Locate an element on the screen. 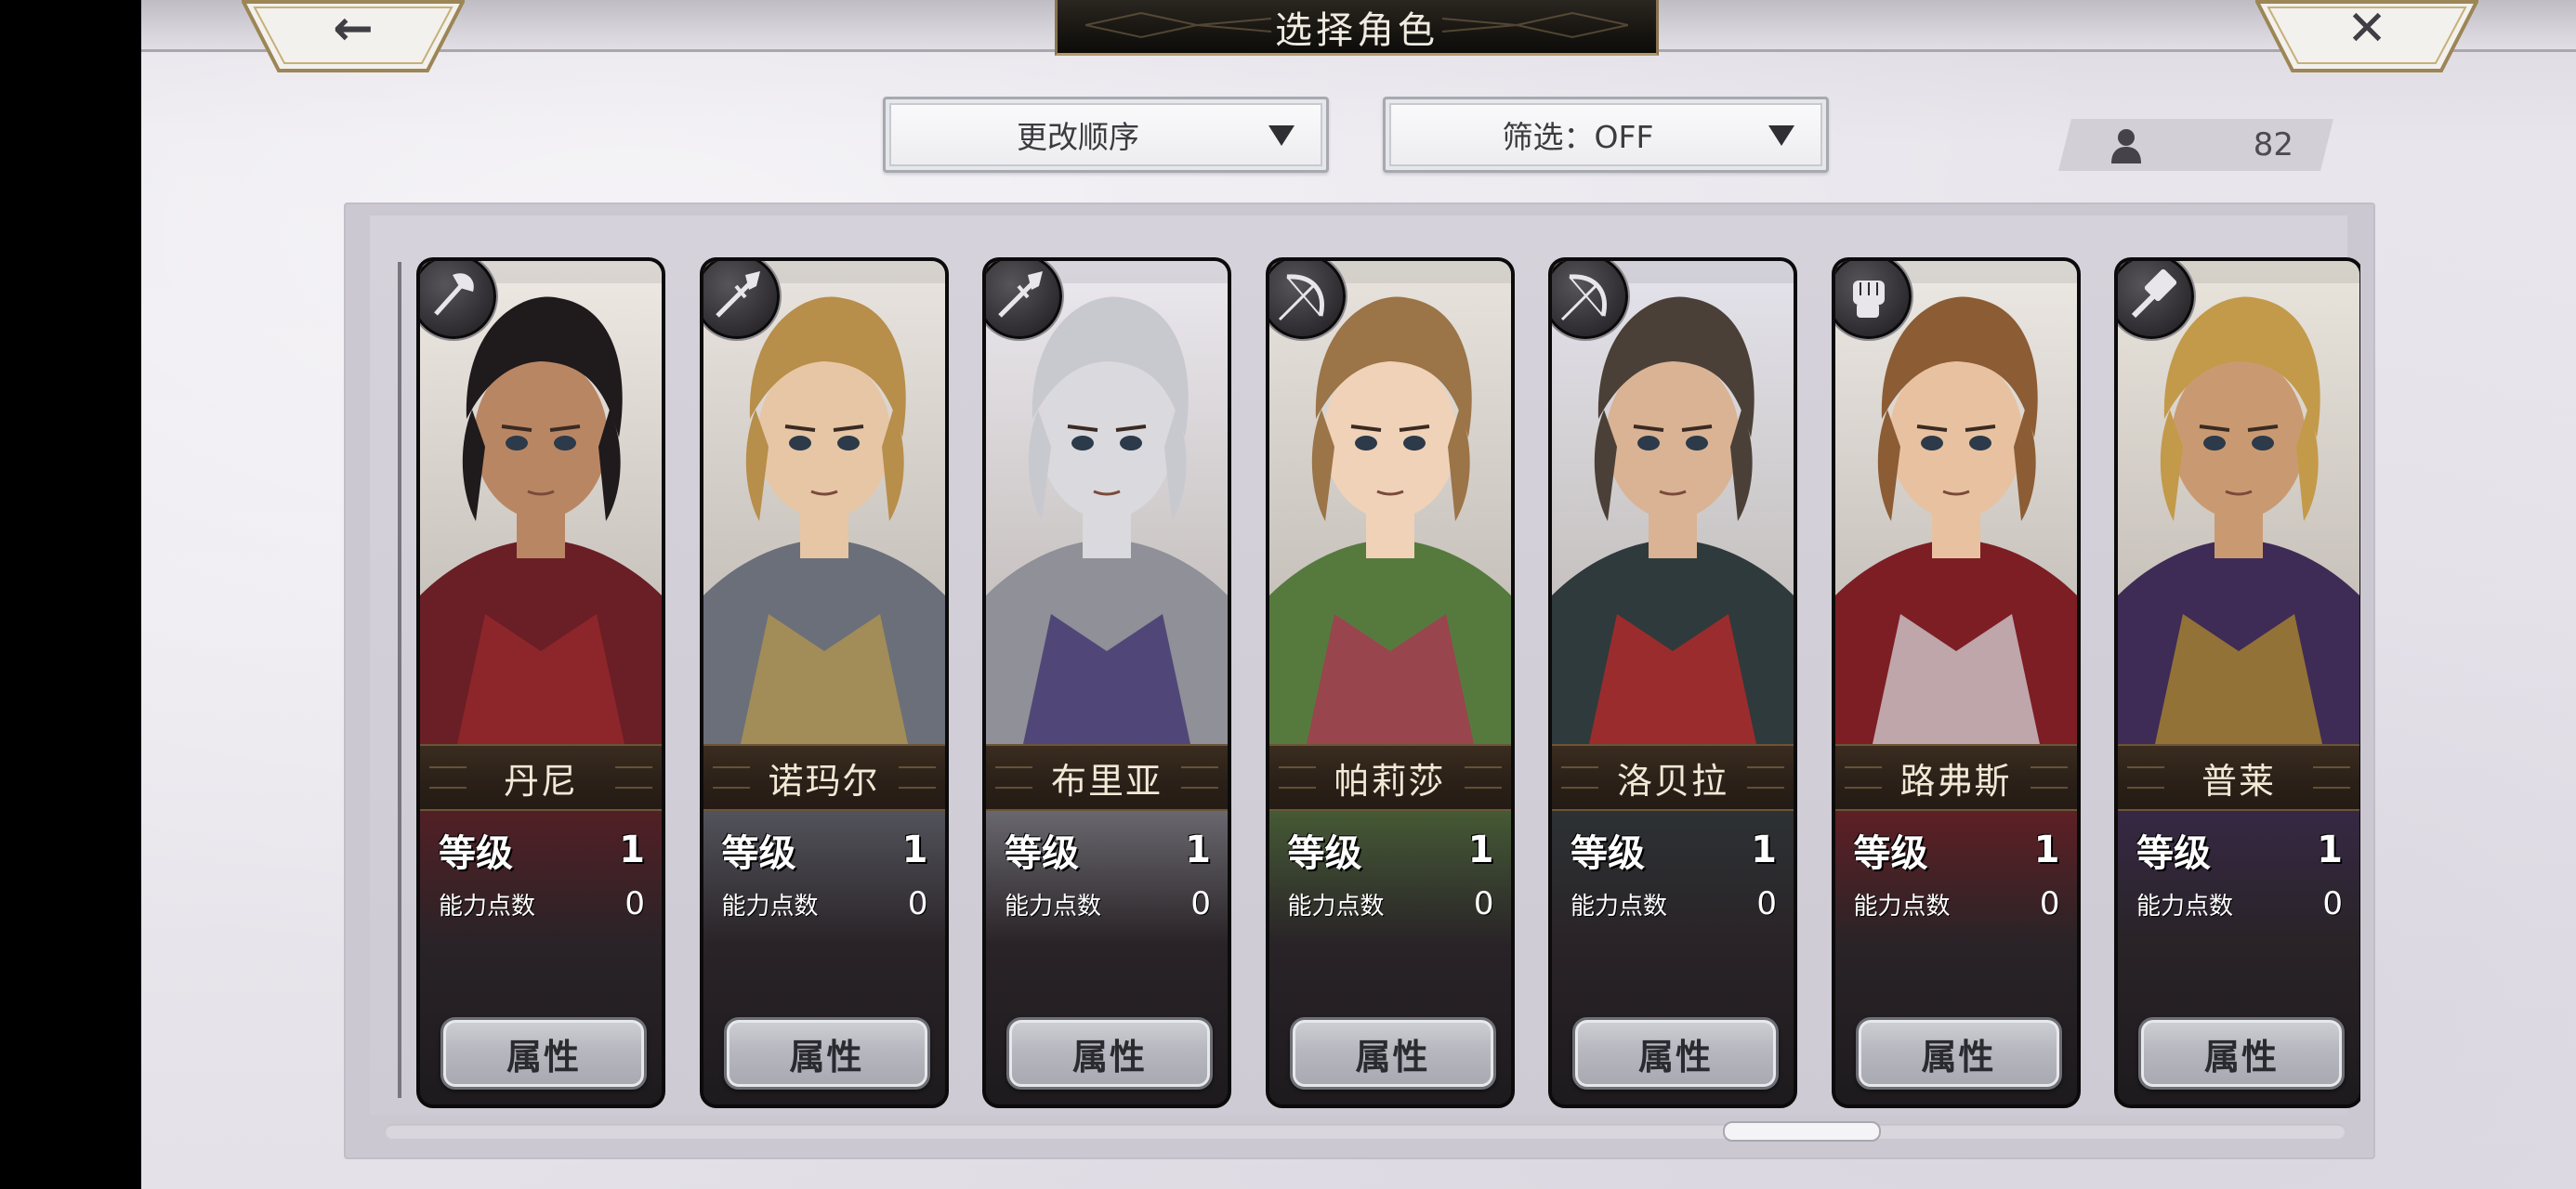  sort-order-label: 更改顺序 is located at coordinates (1078, 137).